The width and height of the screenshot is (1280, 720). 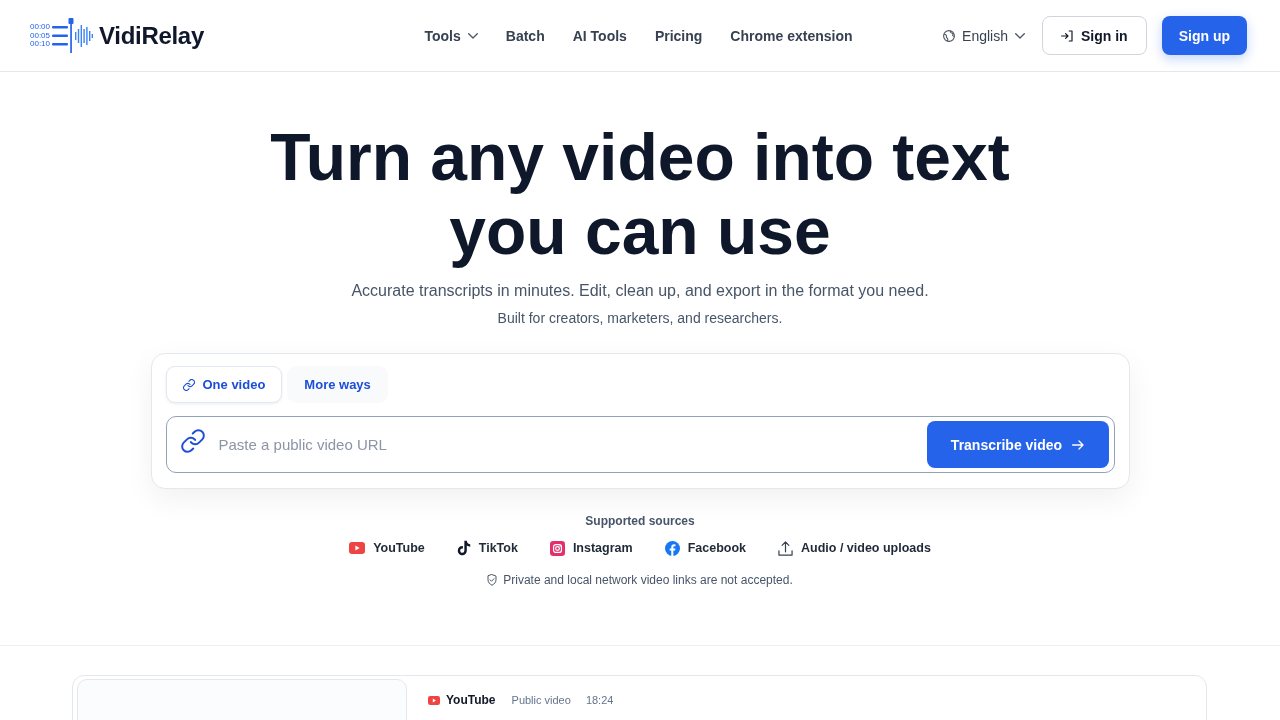 What do you see at coordinates (1094, 35) in the screenshot?
I see `sign-in-button: Sign in` at bounding box center [1094, 35].